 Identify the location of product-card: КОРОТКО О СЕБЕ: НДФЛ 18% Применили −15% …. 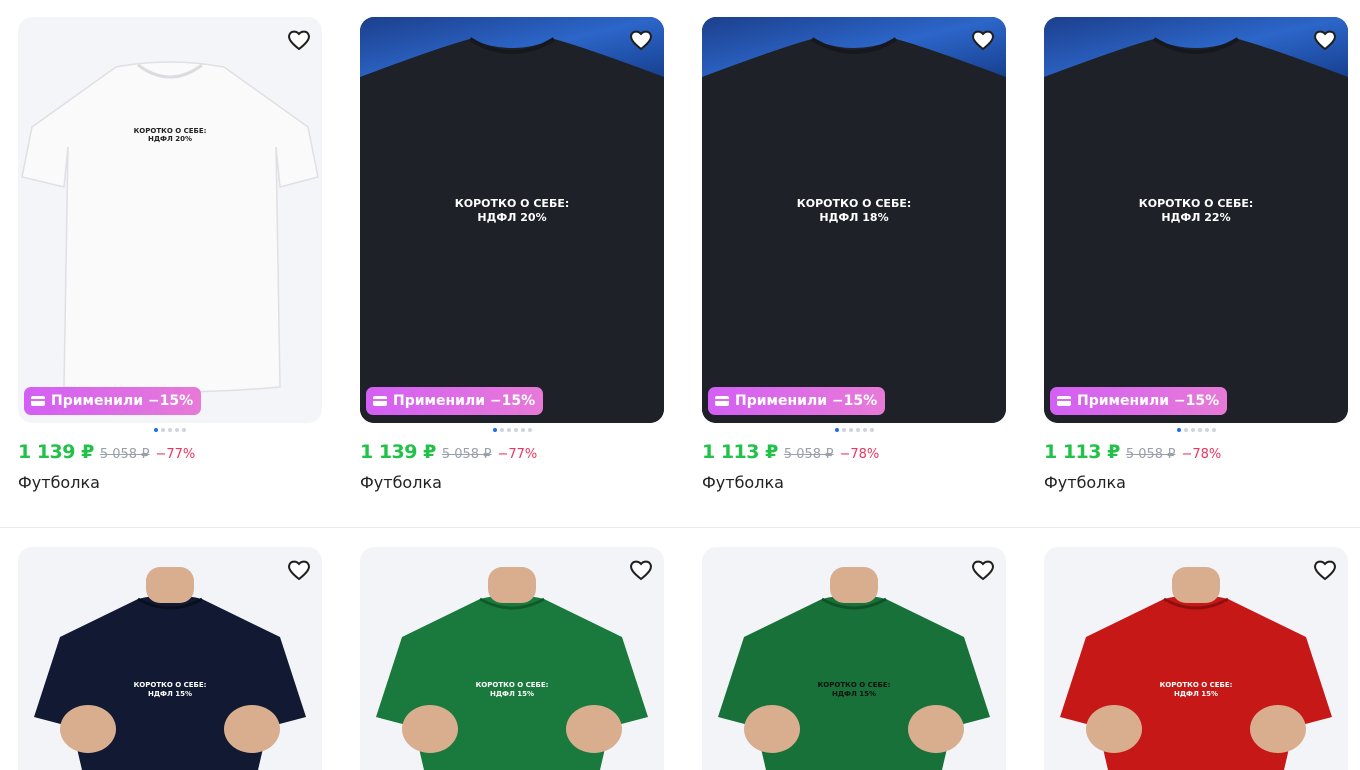
(854, 254).